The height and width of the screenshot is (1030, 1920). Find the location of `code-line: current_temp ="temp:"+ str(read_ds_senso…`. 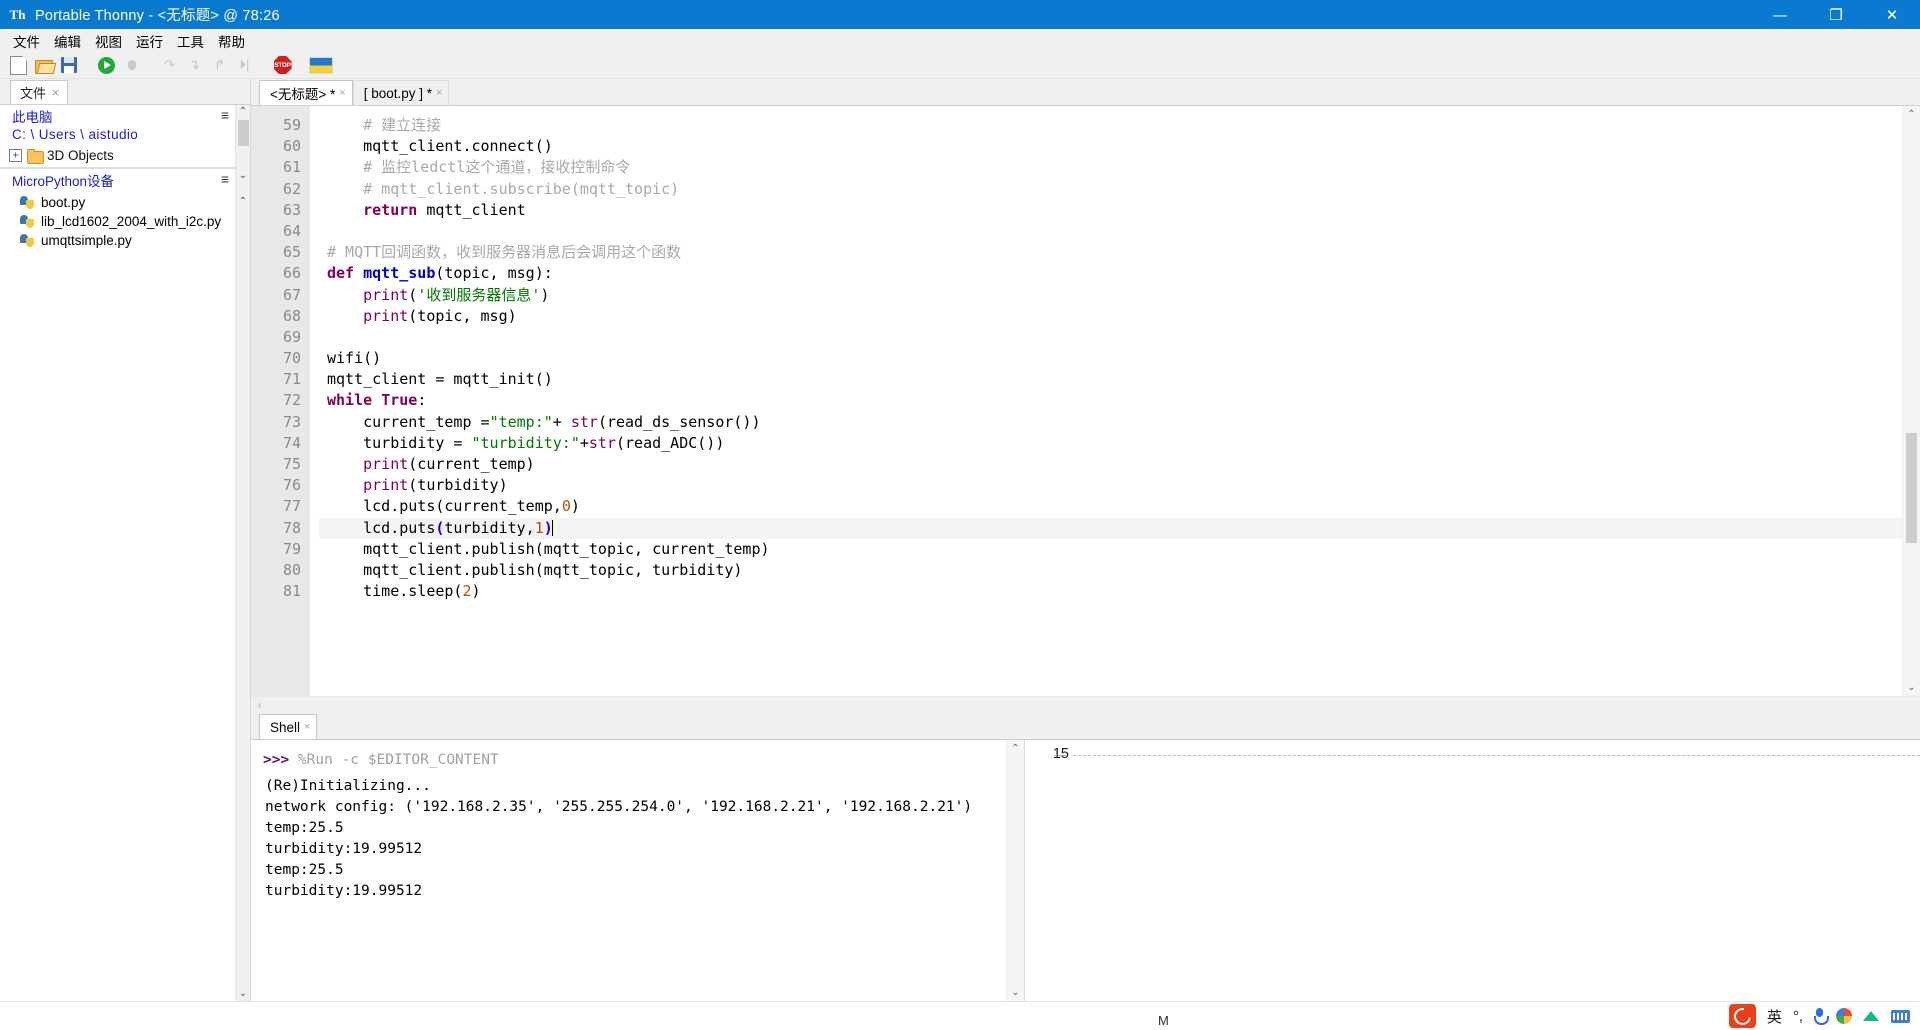

code-line: current_temp ="temp:"+ str(read_ds_senso… is located at coordinates (1110, 422).